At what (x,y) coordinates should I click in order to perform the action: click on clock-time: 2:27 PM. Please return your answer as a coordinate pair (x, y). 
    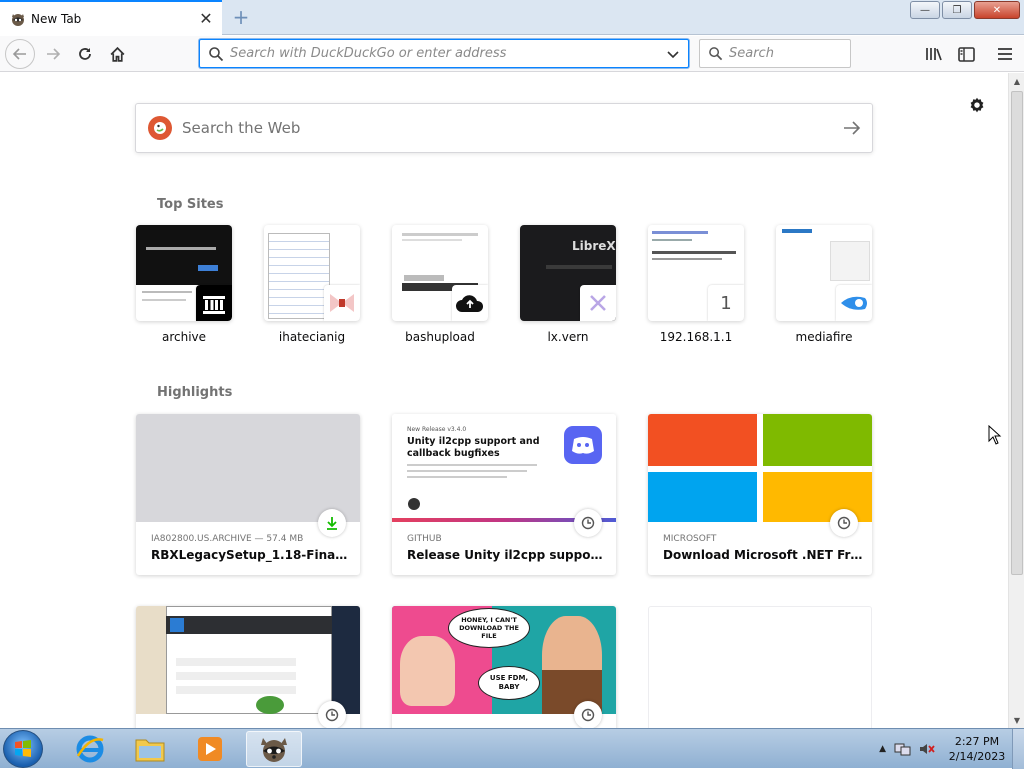
    Looking at the image, I should click on (977, 741).